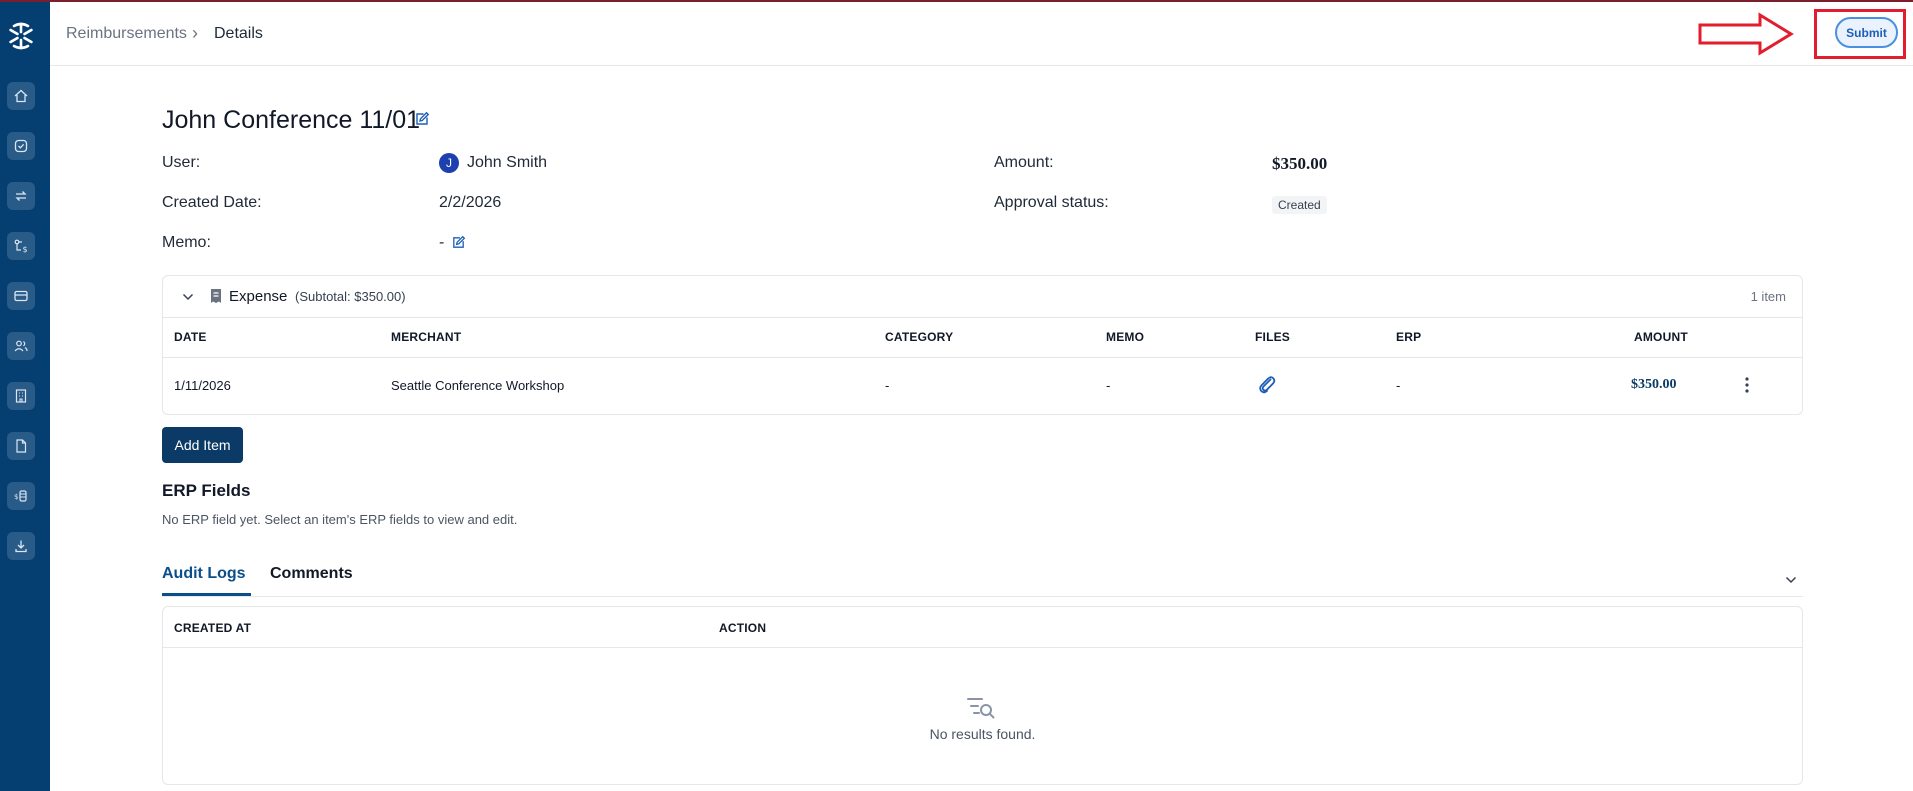  I want to click on nav-entities, so click(21, 396).